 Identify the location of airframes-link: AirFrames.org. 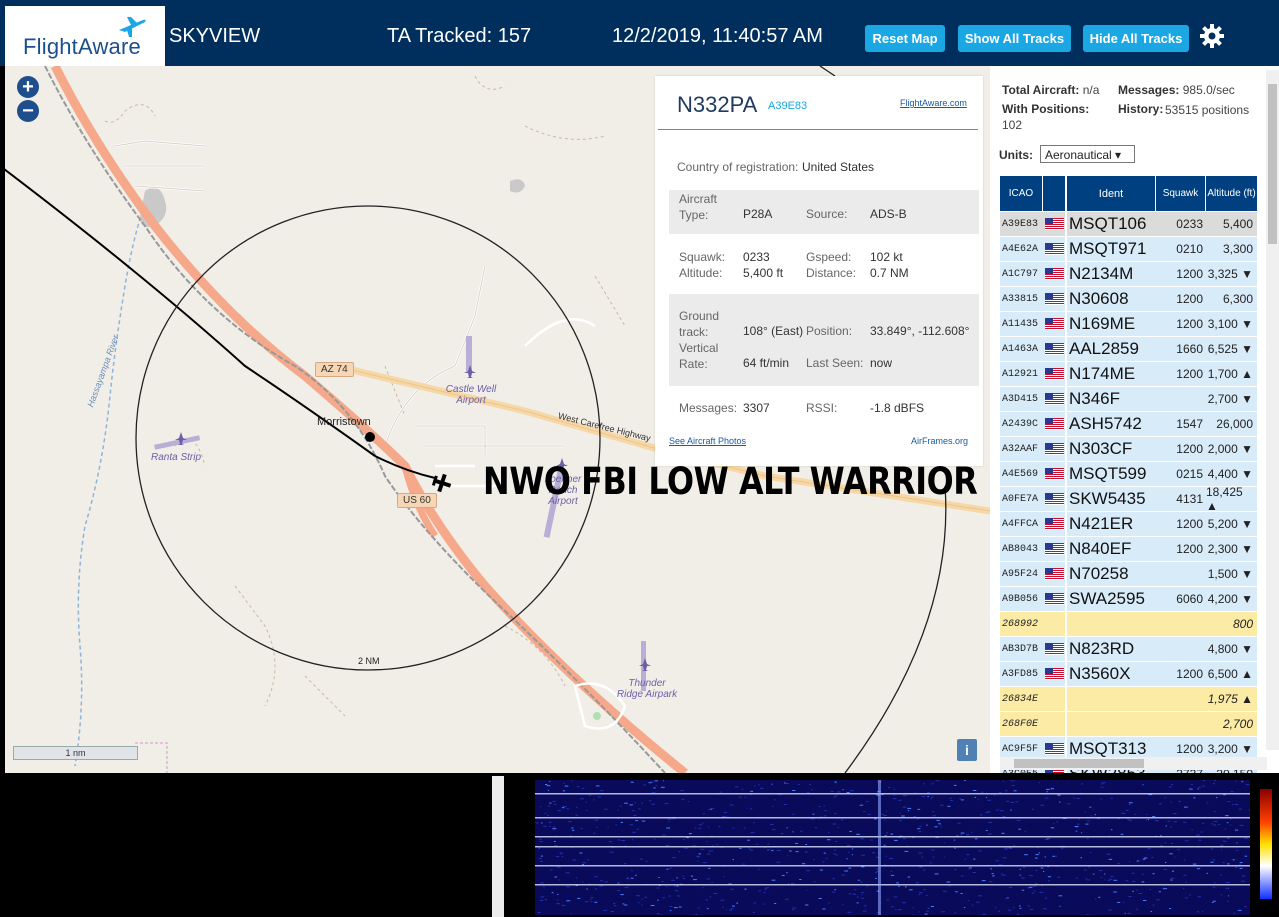
(939, 441).